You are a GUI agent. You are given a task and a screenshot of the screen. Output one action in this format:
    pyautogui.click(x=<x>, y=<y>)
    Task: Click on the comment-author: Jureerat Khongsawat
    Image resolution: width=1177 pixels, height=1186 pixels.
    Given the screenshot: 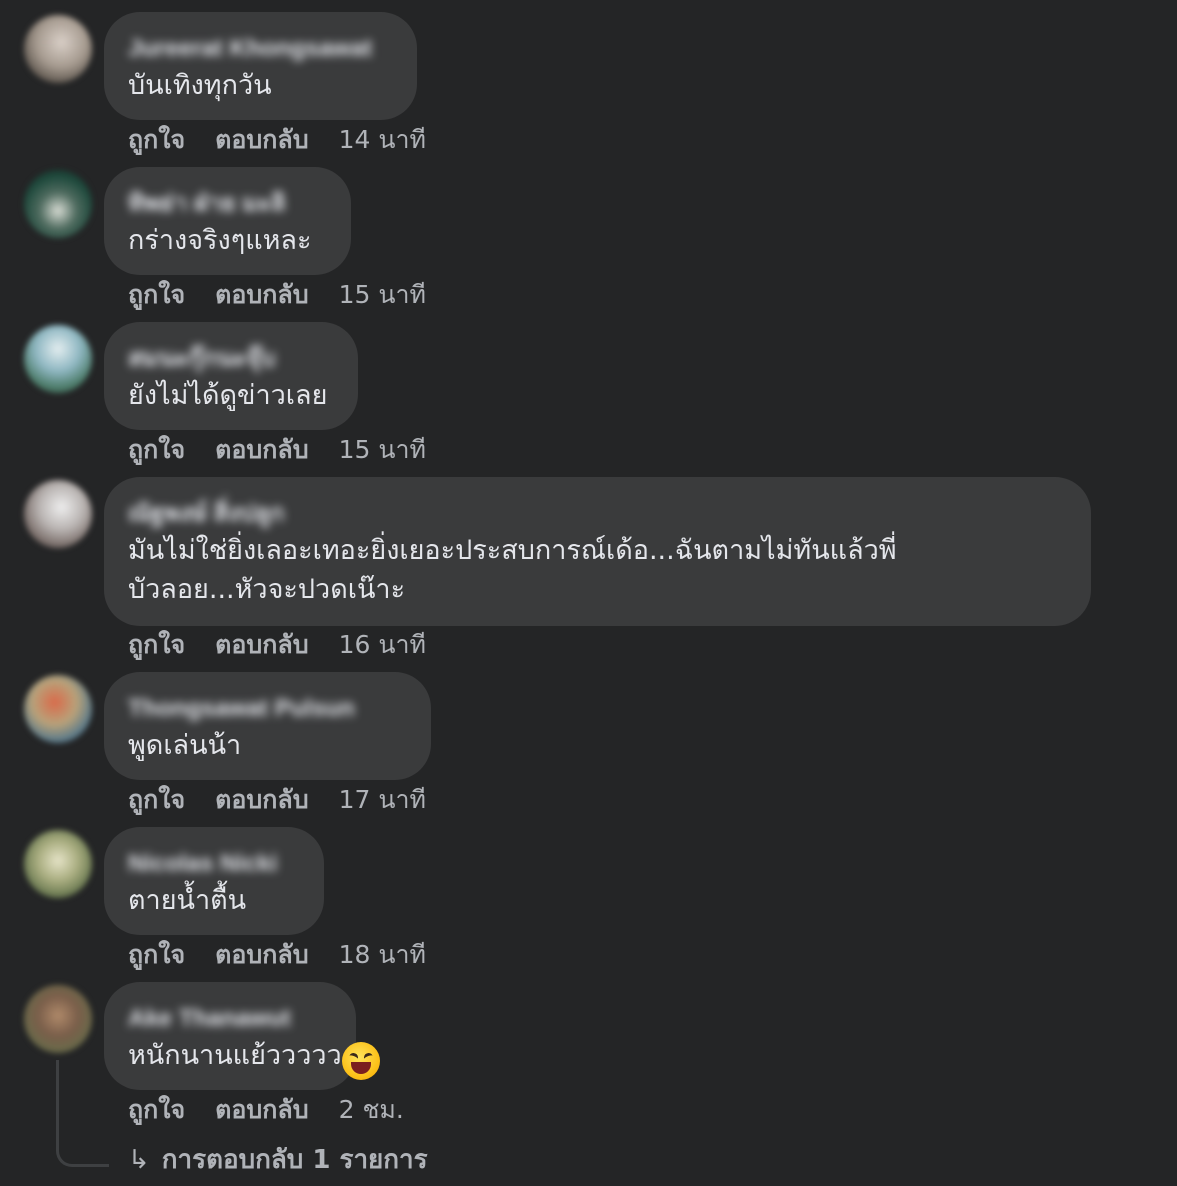 What is the action you would take?
    pyautogui.click(x=260, y=49)
    